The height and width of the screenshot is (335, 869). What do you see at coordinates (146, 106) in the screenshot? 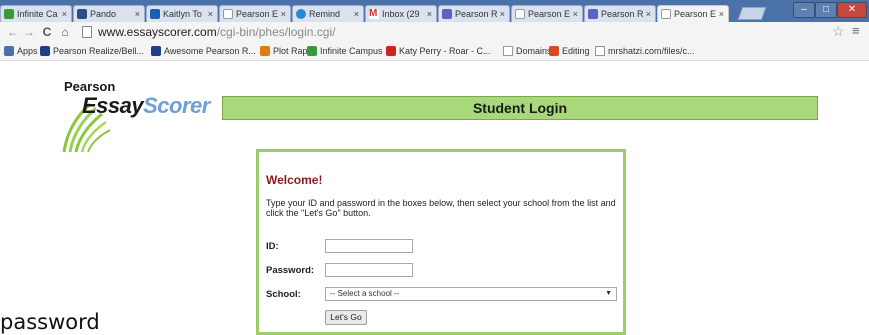
I see `logo-wordmark: EssayScorer` at bounding box center [146, 106].